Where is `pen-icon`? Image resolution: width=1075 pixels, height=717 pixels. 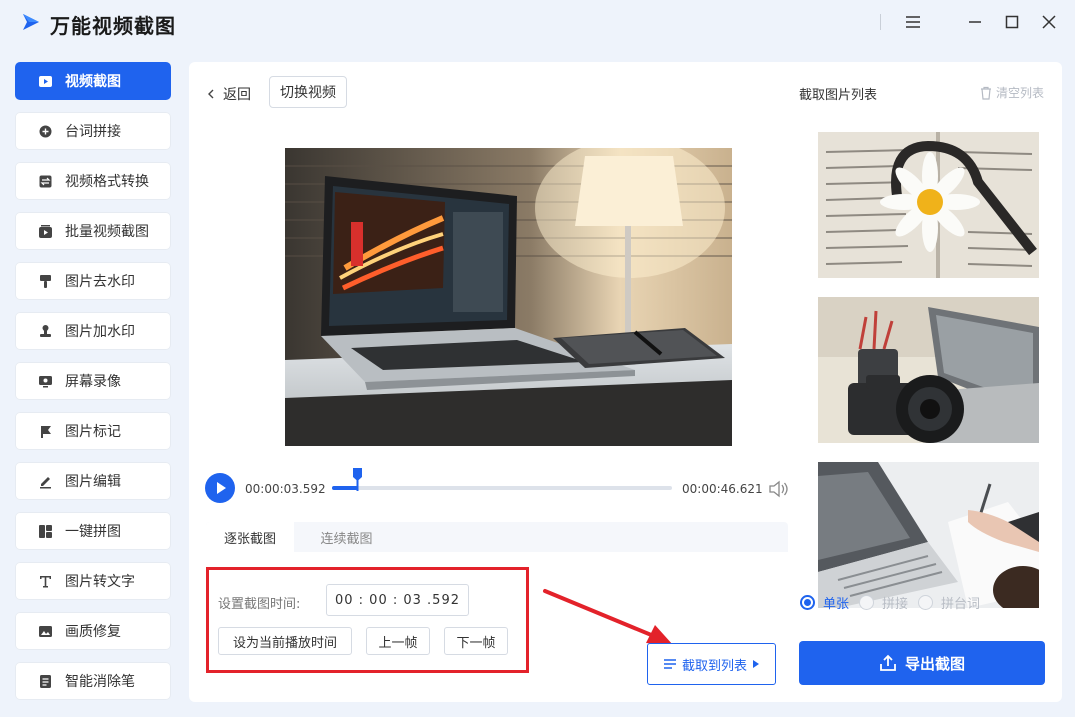
pen-icon is located at coordinates (45, 481).